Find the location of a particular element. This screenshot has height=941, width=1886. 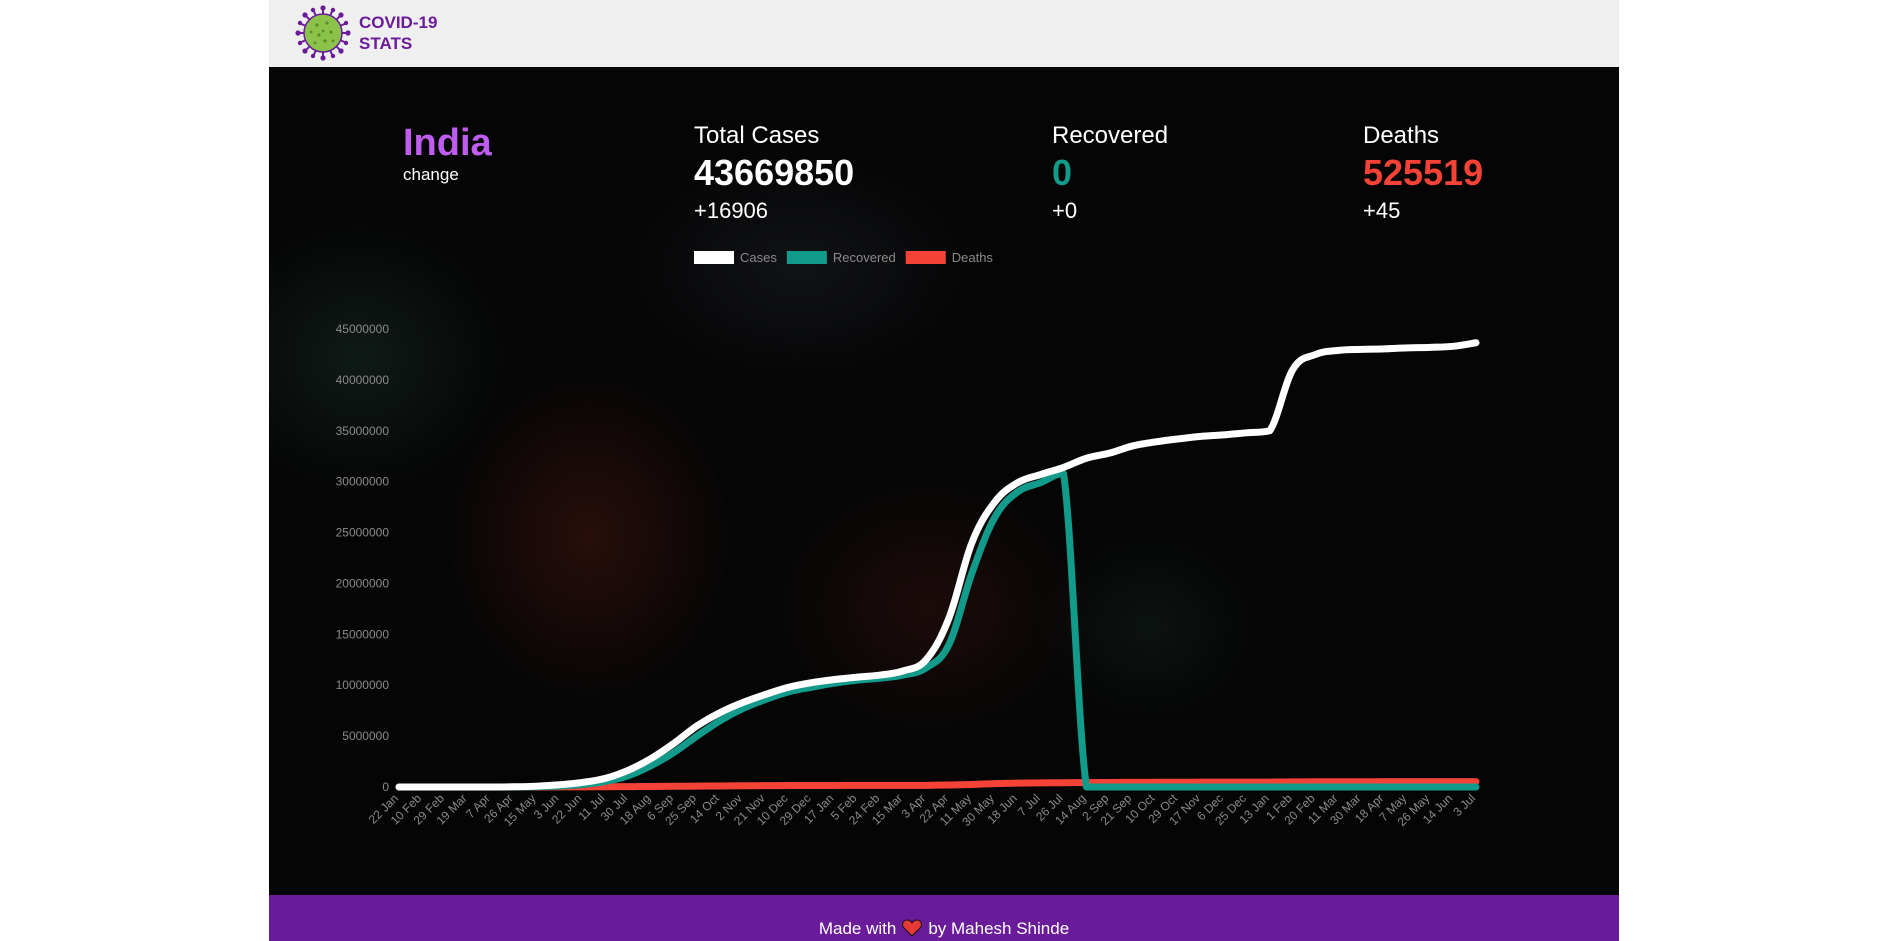

y-tick-label: 10000000 is located at coordinates (363, 685).